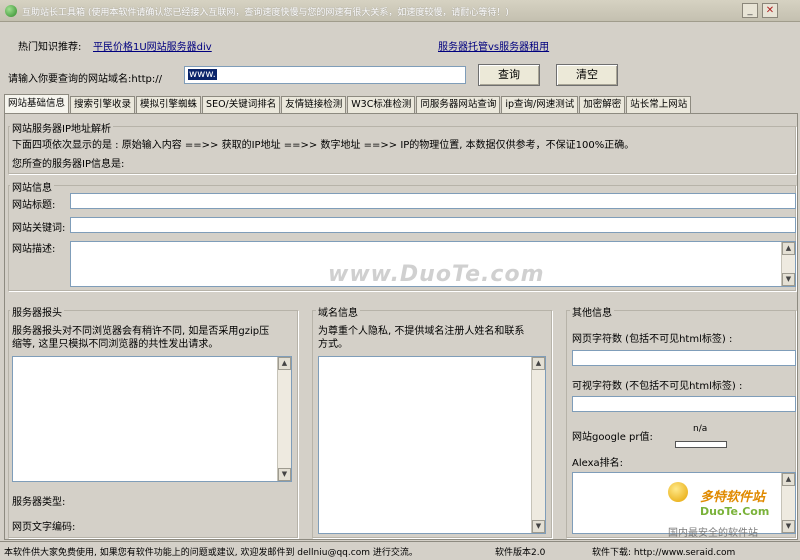 This screenshot has height=560, width=800. Describe the element at coordinates (39, 502) in the screenshot. I see `server-type-label: 服务器类型:` at that location.